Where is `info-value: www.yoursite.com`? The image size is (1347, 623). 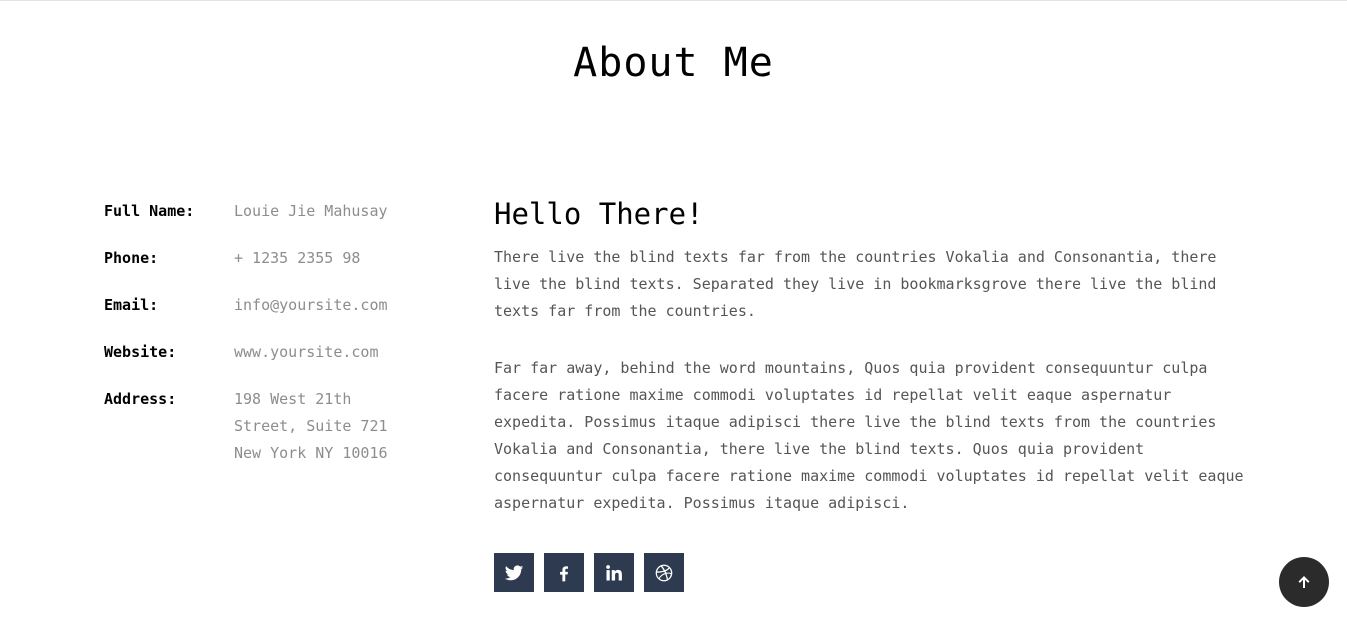
info-value: www.yoursite.com is located at coordinates (306, 352).